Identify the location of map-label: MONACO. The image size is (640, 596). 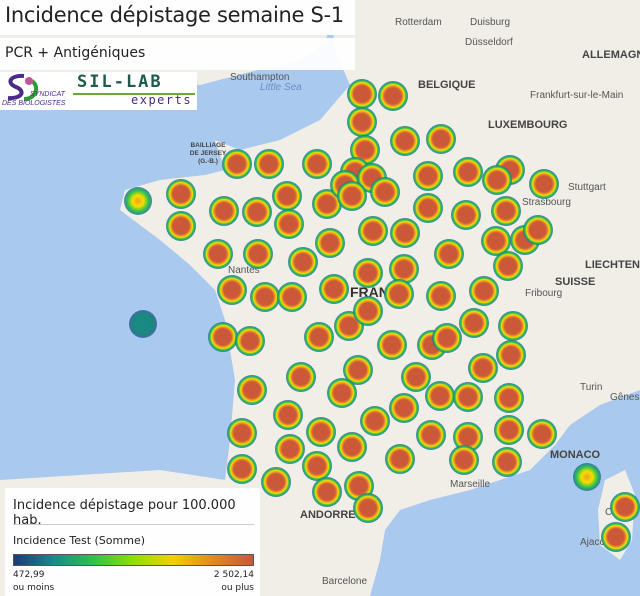
(575, 455).